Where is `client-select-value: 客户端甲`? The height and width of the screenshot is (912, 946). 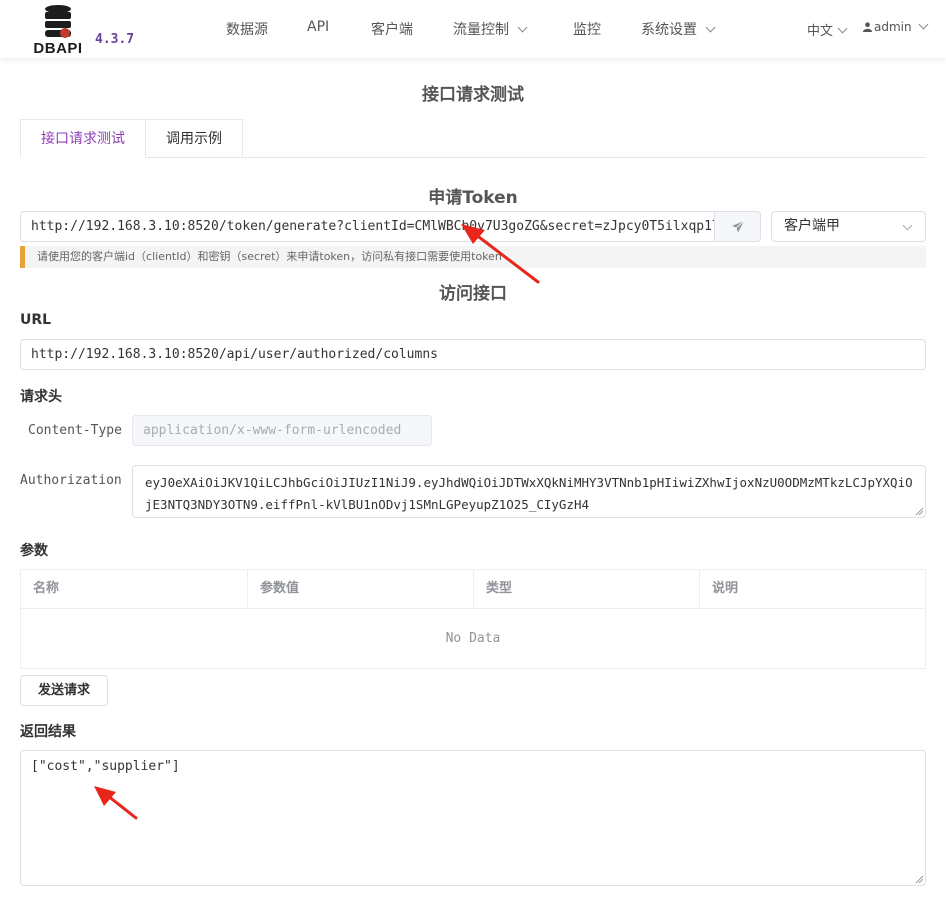 client-select-value: 客户端甲 is located at coordinates (812, 226).